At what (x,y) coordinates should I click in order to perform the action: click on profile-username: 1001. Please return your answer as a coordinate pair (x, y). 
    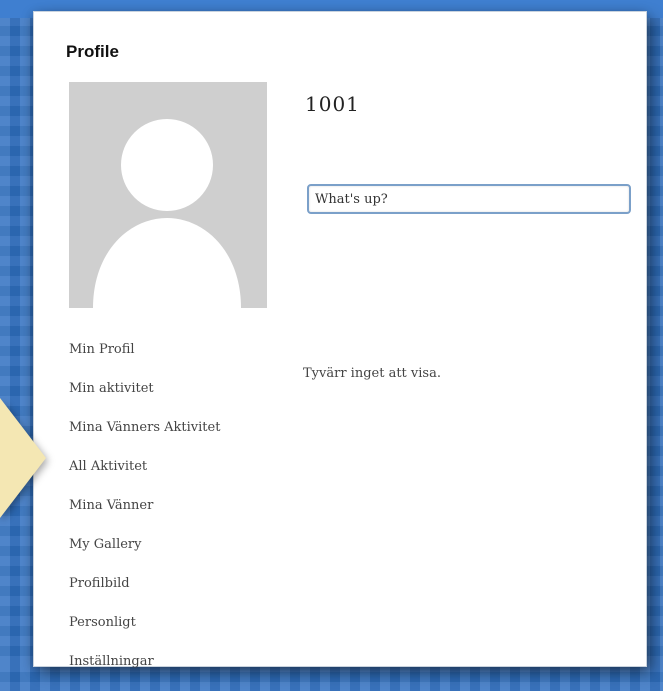
    Looking at the image, I should click on (332, 104).